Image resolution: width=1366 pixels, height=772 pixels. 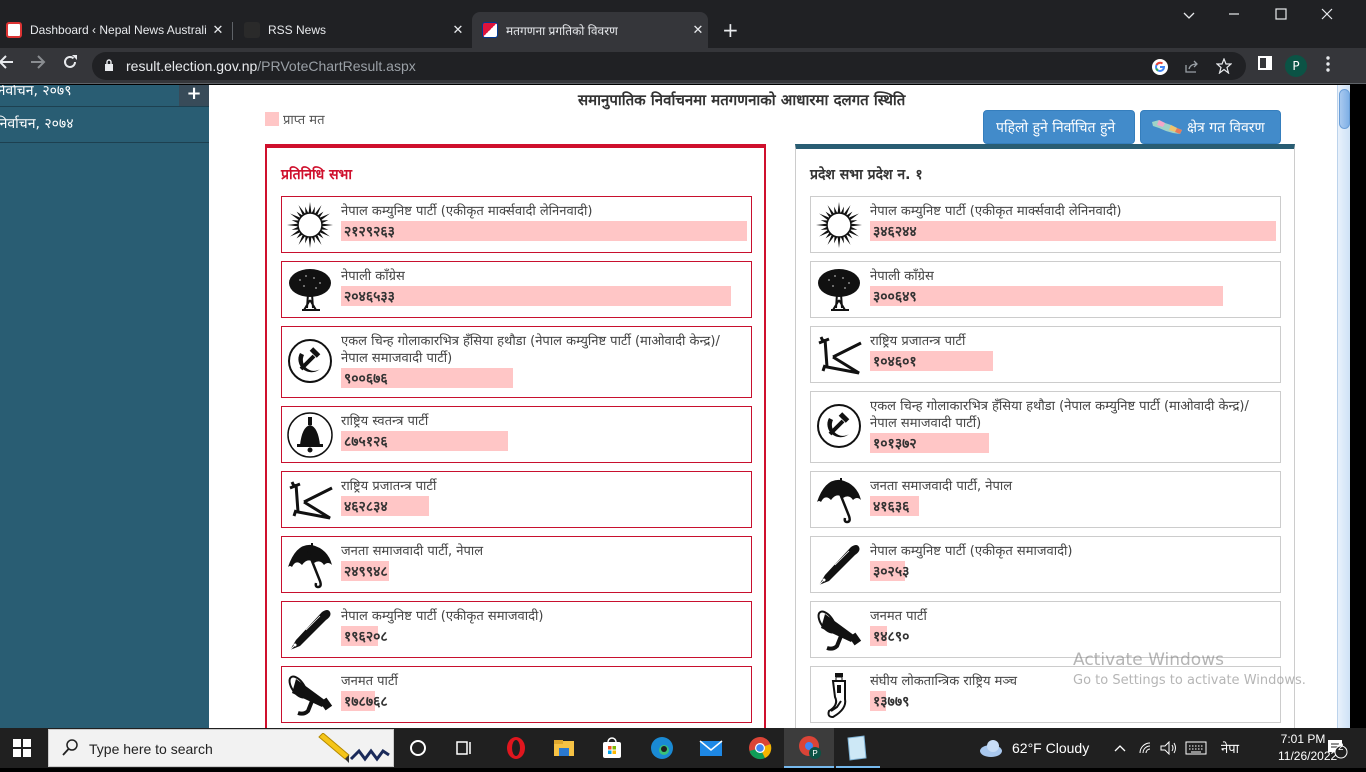 What do you see at coordinates (1167, 127) in the screenshot?
I see `nepal-map-icon` at bounding box center [1167, 127].